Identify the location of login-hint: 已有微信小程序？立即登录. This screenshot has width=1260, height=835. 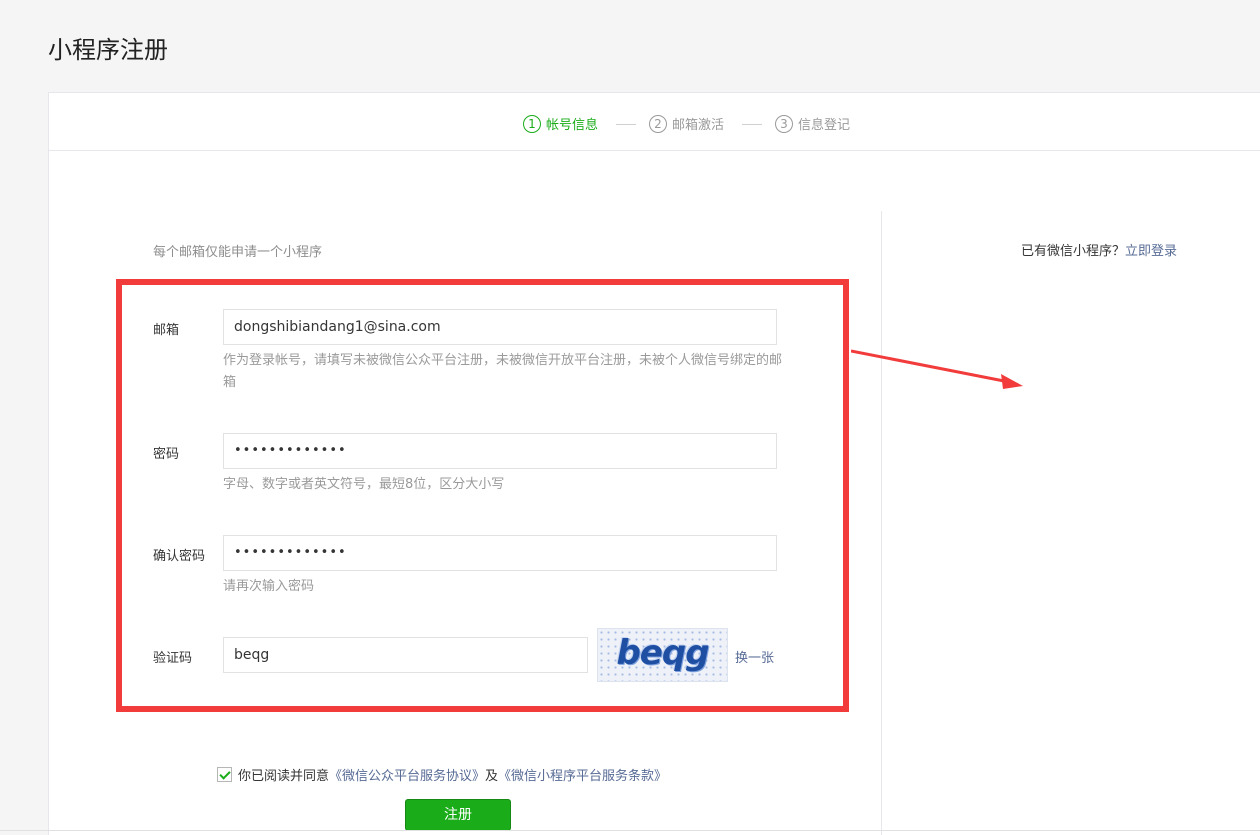
(1099, 249).